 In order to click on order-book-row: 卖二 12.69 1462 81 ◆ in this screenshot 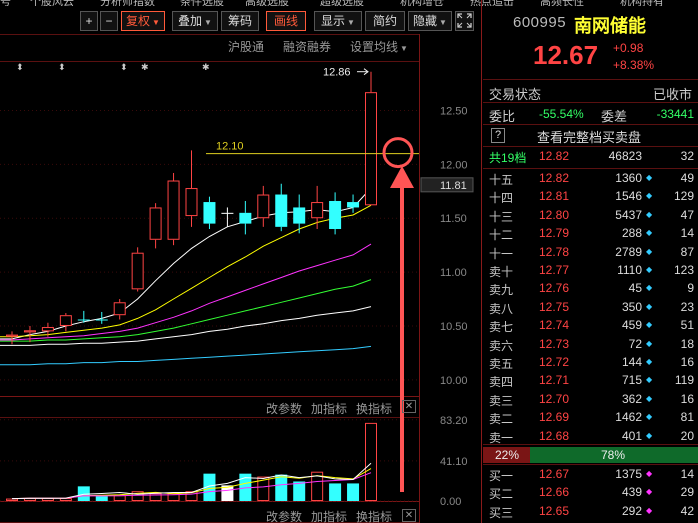, I will do `click(590, 418)`.